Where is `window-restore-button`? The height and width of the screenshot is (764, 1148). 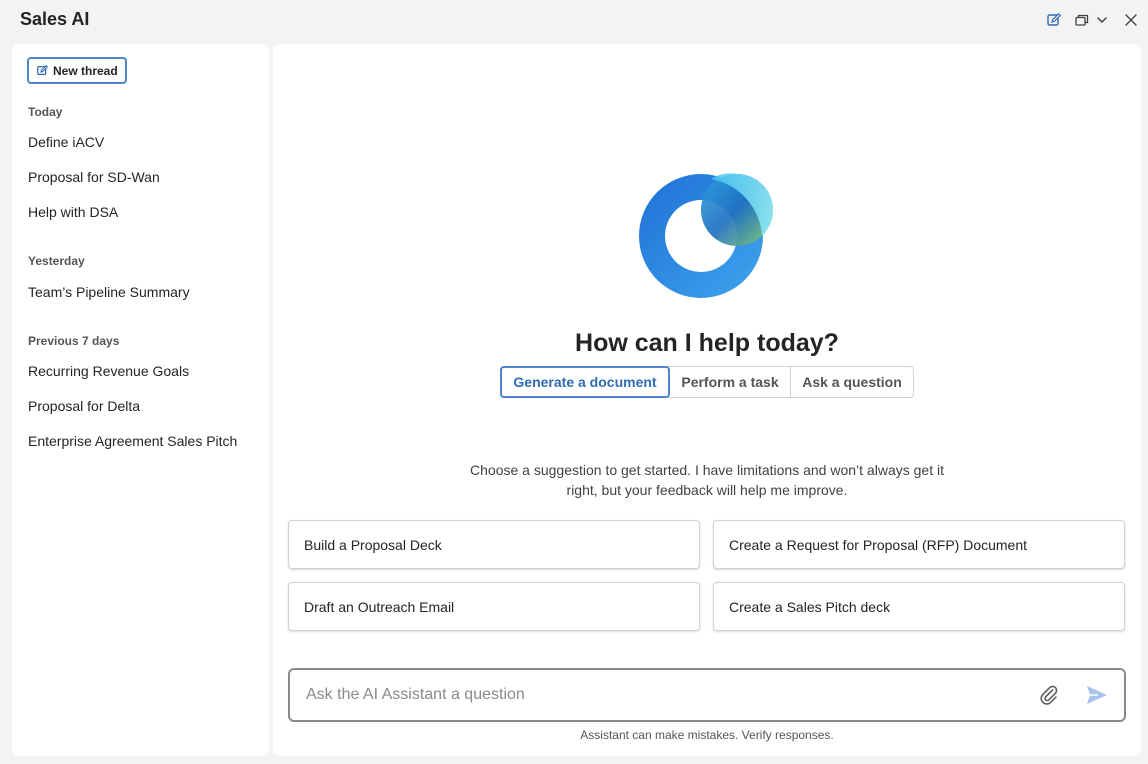 window-restore-button is located at coordinates (1082, 20).